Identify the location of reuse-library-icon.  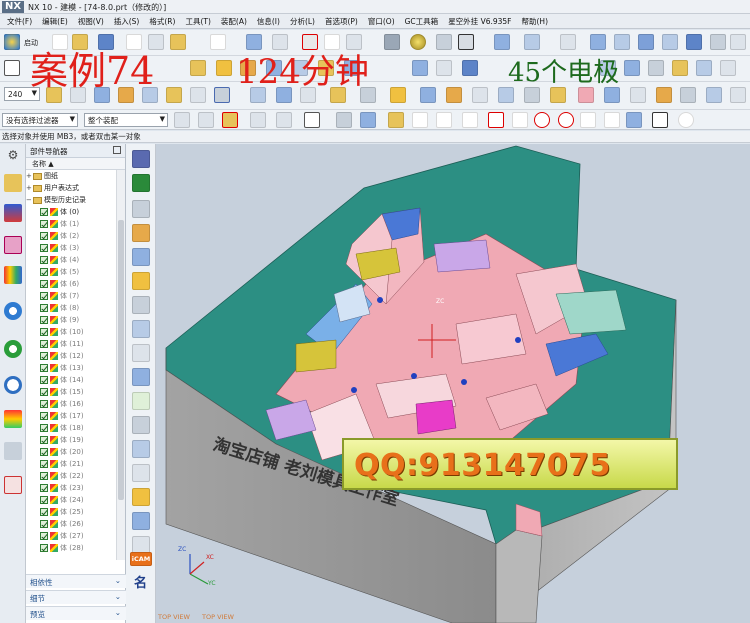
(13, 275).